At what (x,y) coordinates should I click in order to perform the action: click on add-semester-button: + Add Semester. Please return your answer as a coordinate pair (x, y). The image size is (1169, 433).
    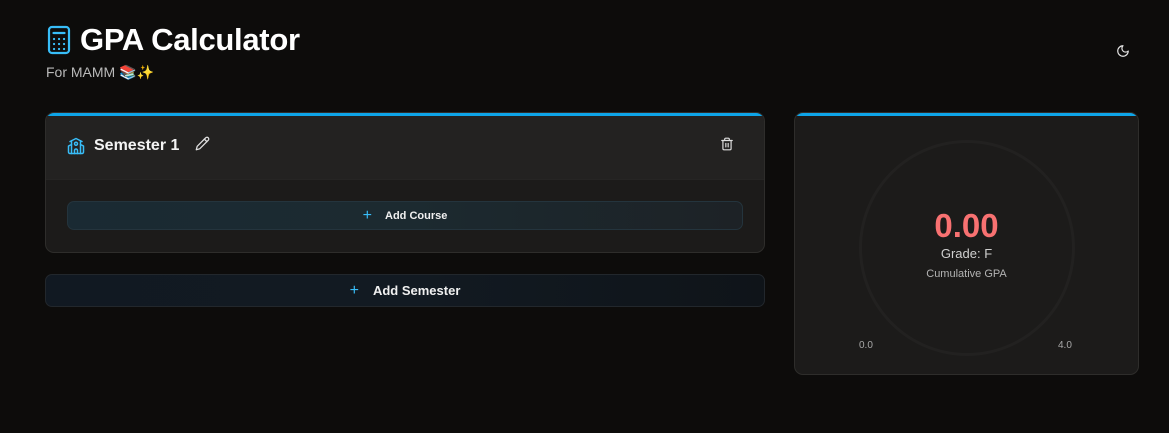
    Looking at the image, I should click on (405, 290).